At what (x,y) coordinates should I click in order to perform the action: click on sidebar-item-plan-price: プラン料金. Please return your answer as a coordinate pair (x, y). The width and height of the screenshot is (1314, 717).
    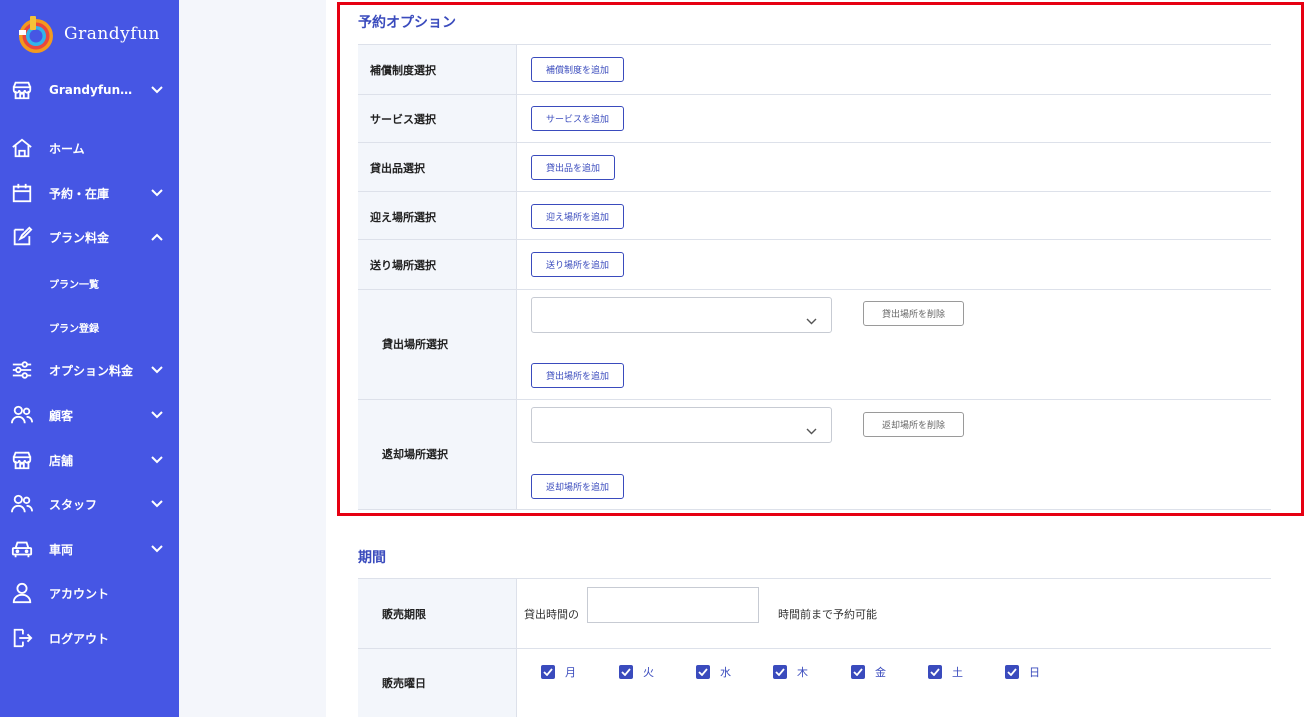
    Looking at the image, I should click on (89, 237).